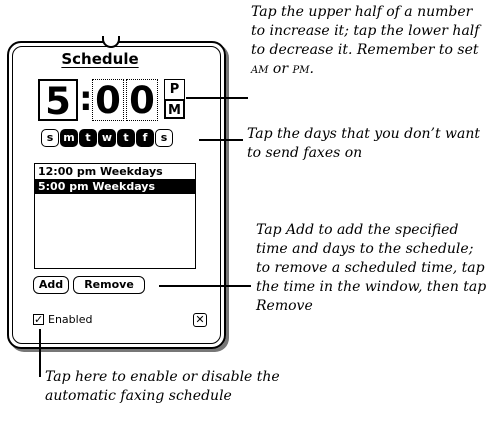 Image resolution: width=492 pixels, height=421 pixels. What do you see at coordinates (51, 285) in the screenshot?
I see `add-button: Add` at bounding box center [51, 285].